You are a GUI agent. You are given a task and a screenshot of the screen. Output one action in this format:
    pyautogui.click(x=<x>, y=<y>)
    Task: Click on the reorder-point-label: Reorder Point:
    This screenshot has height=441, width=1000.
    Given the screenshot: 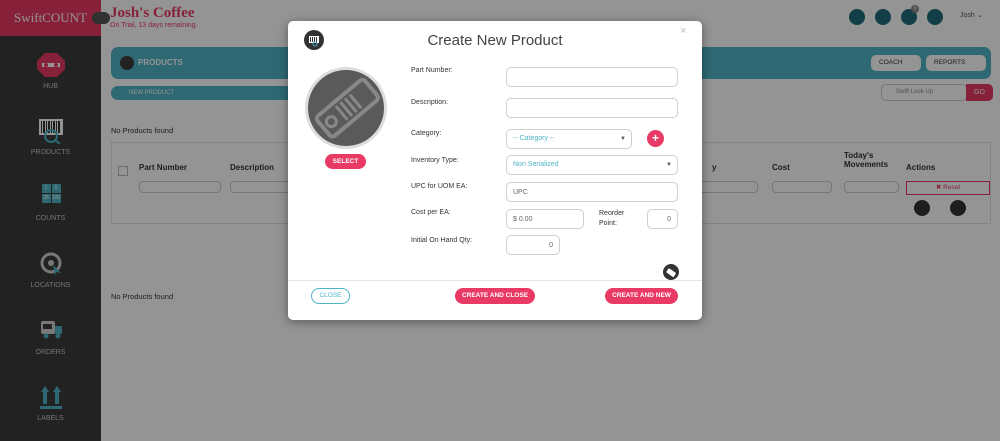 What is the action you would take?
    pyautogui.click(x=612, y=218)
    